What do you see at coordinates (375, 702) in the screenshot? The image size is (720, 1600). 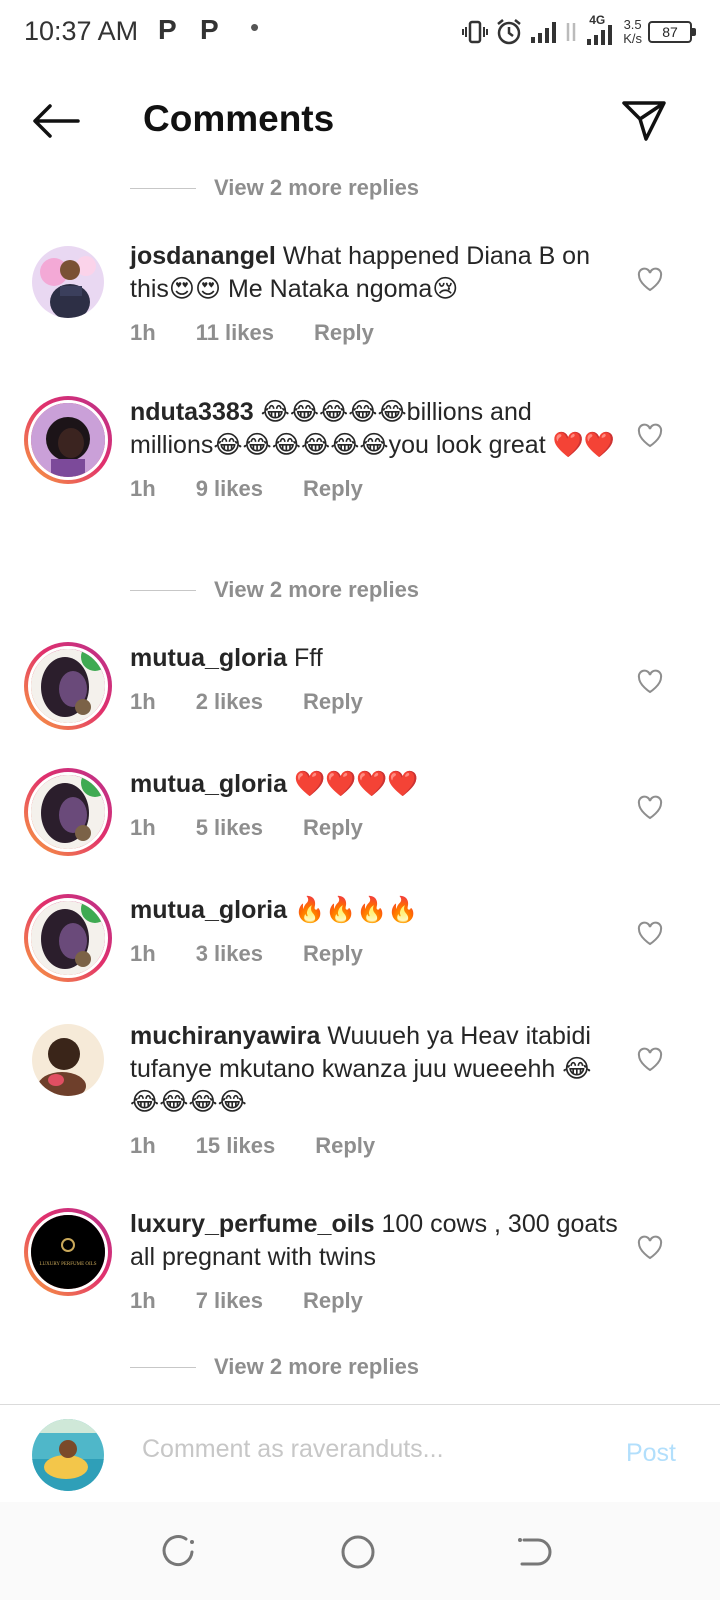 I see `comment-meta: 1h 2 likes Reply` at bounding box center [375, 702].